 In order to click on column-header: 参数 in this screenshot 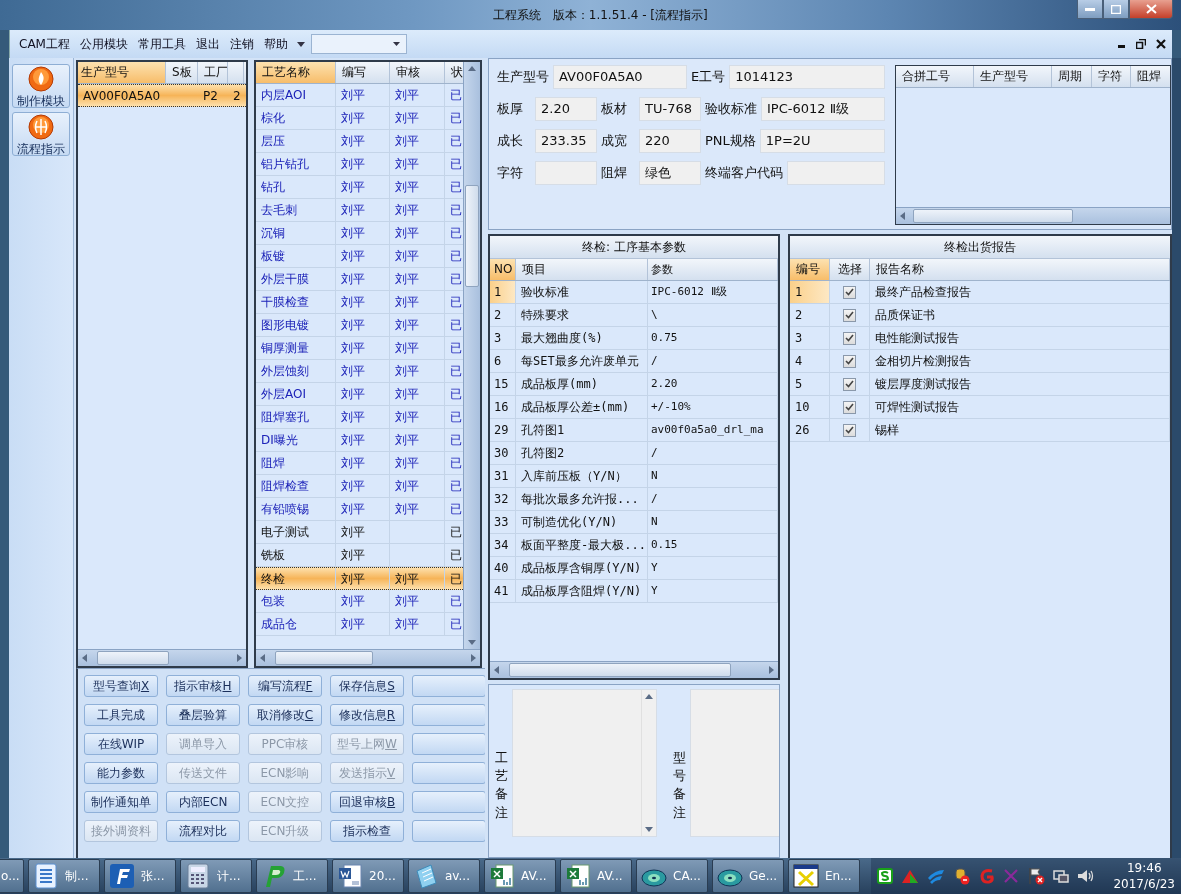, I will do `click(713, 269)`.